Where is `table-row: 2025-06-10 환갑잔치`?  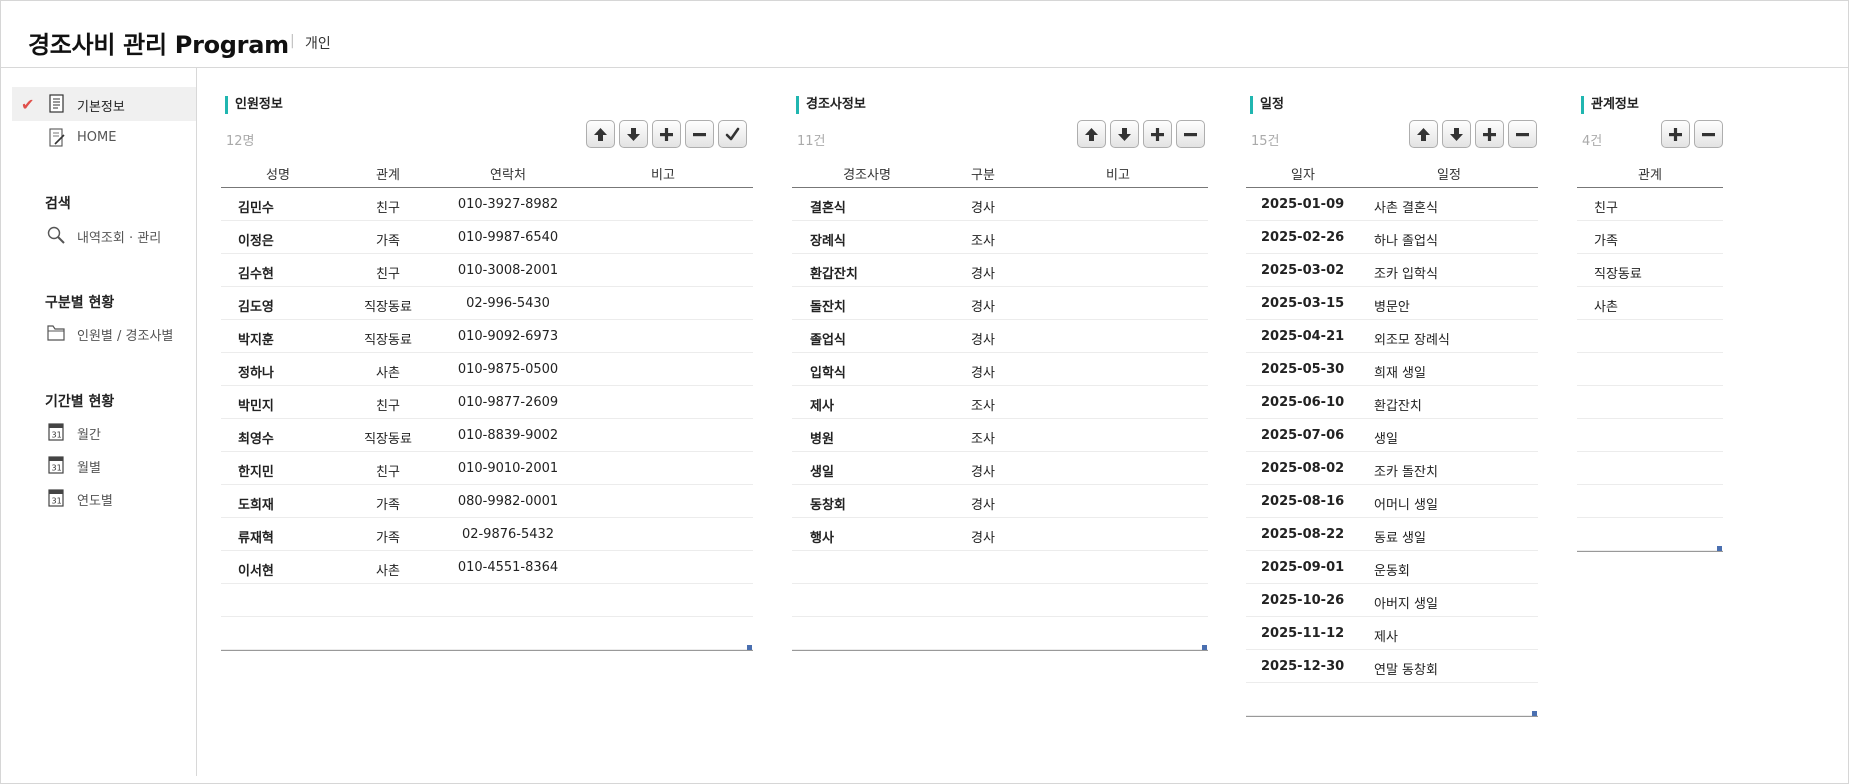 table-row: 2025-06-10 환갑잔치 is located at coordinates (1392, 402).